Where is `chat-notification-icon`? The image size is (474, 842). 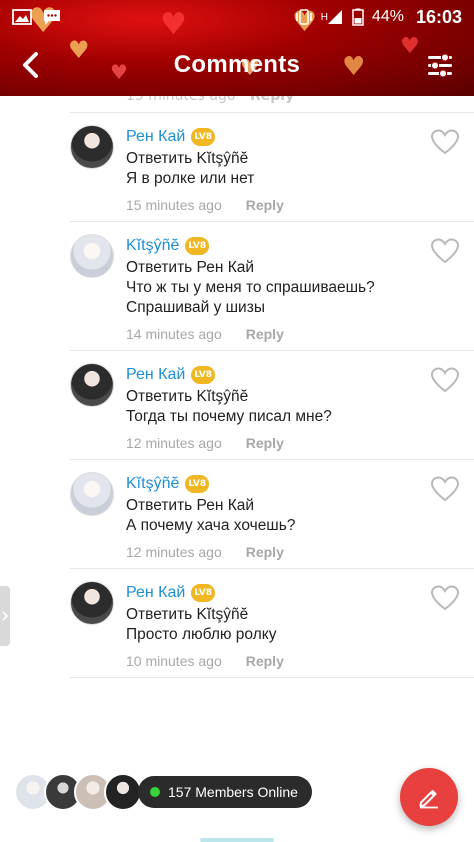 chat-notification-icon is located at coordinates (52, 17).